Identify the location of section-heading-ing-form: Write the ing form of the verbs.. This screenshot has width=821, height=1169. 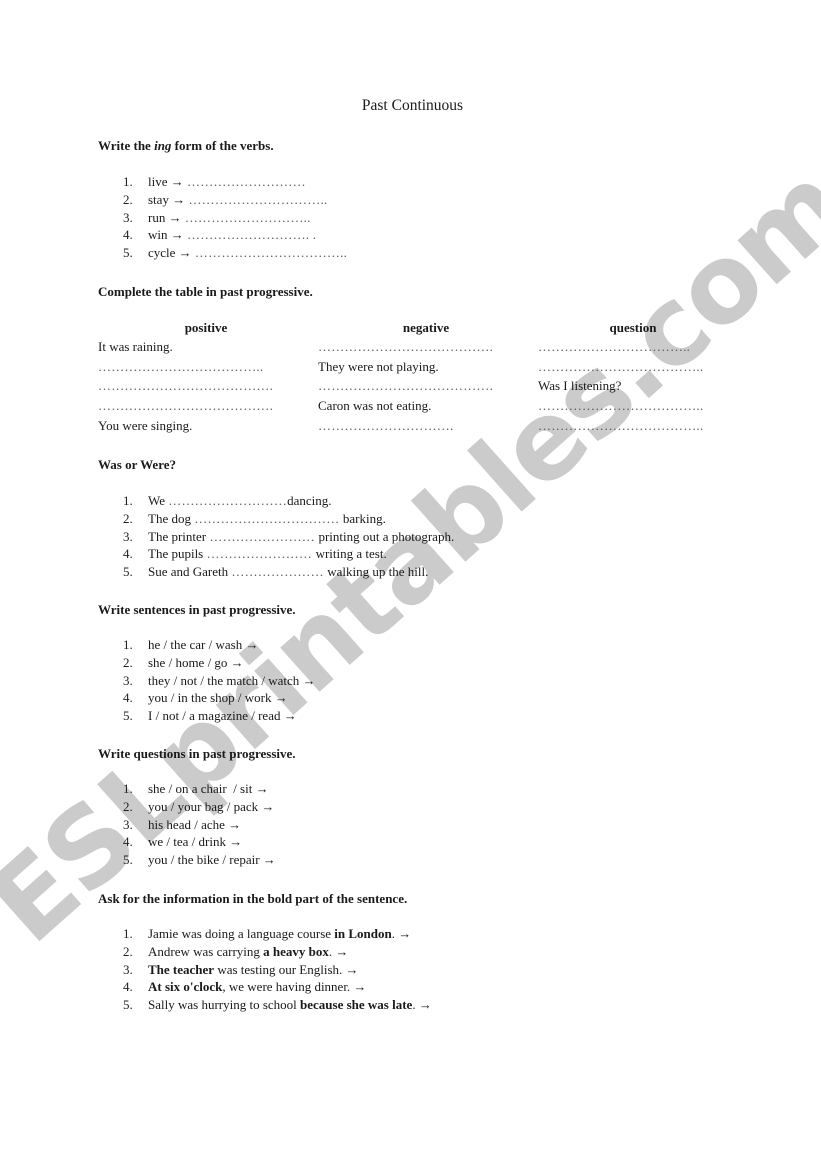
(186, 146).